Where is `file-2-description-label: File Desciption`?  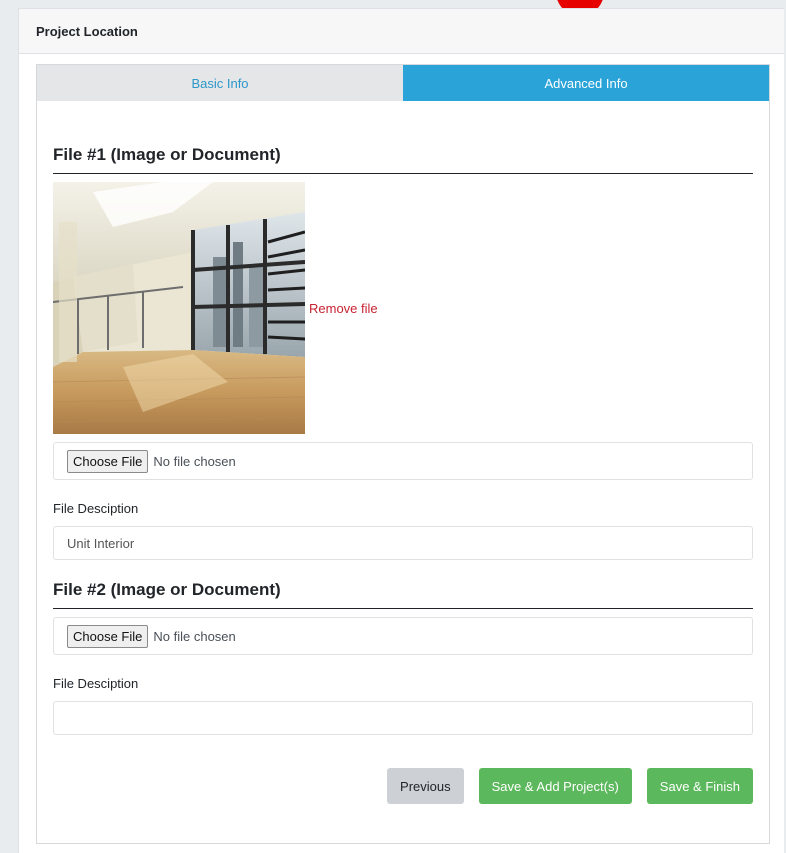 file-2-description-label: File Desciption is located at coordinates (96, 683).